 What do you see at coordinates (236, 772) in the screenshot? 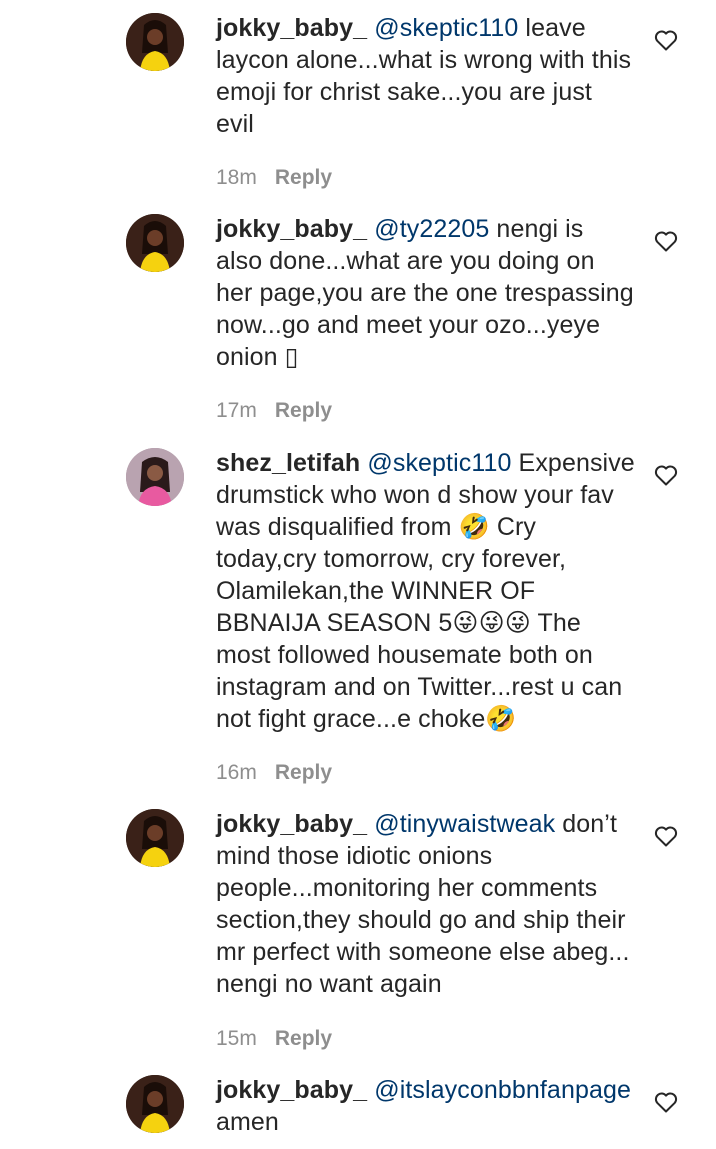
I see `comment-time: 16m` at bounding box center [236, 772].